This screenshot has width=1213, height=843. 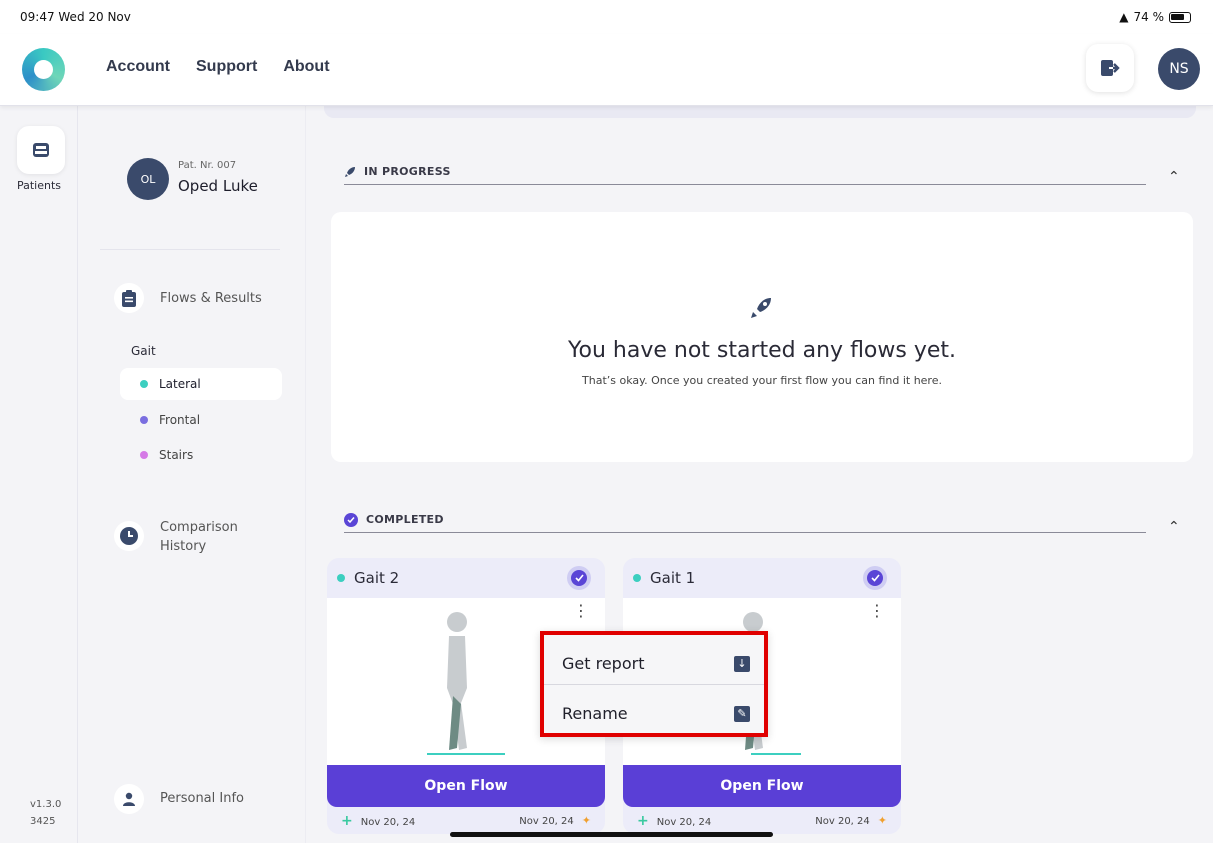 I want to click on flow-context-menu: Get report ↓ Rename ✎, so click(x=654, y=684).